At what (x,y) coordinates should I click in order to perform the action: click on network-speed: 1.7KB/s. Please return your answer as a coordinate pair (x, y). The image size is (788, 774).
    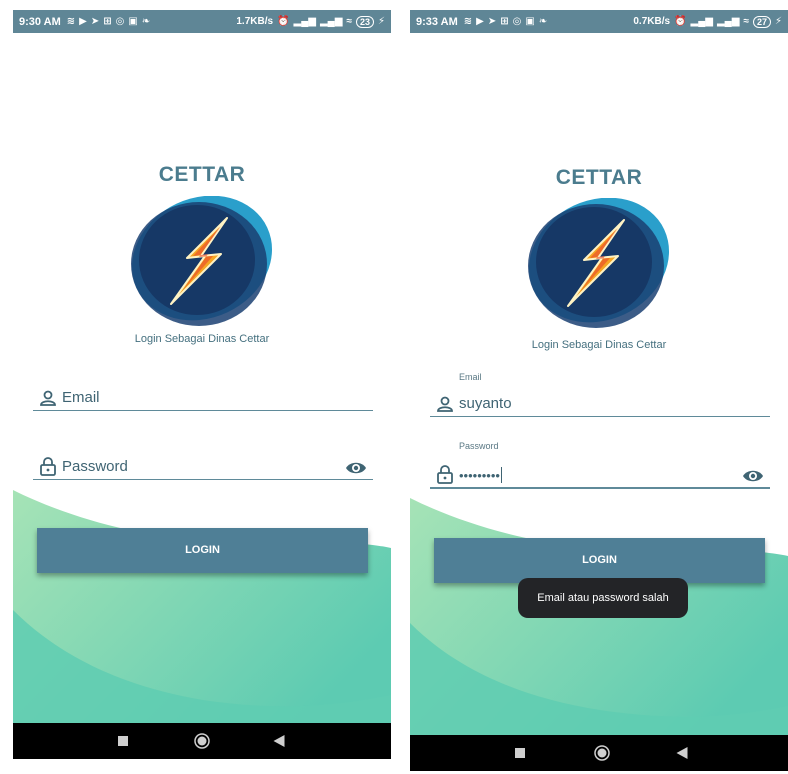
    Looking at the image, I should click on (255, 21).